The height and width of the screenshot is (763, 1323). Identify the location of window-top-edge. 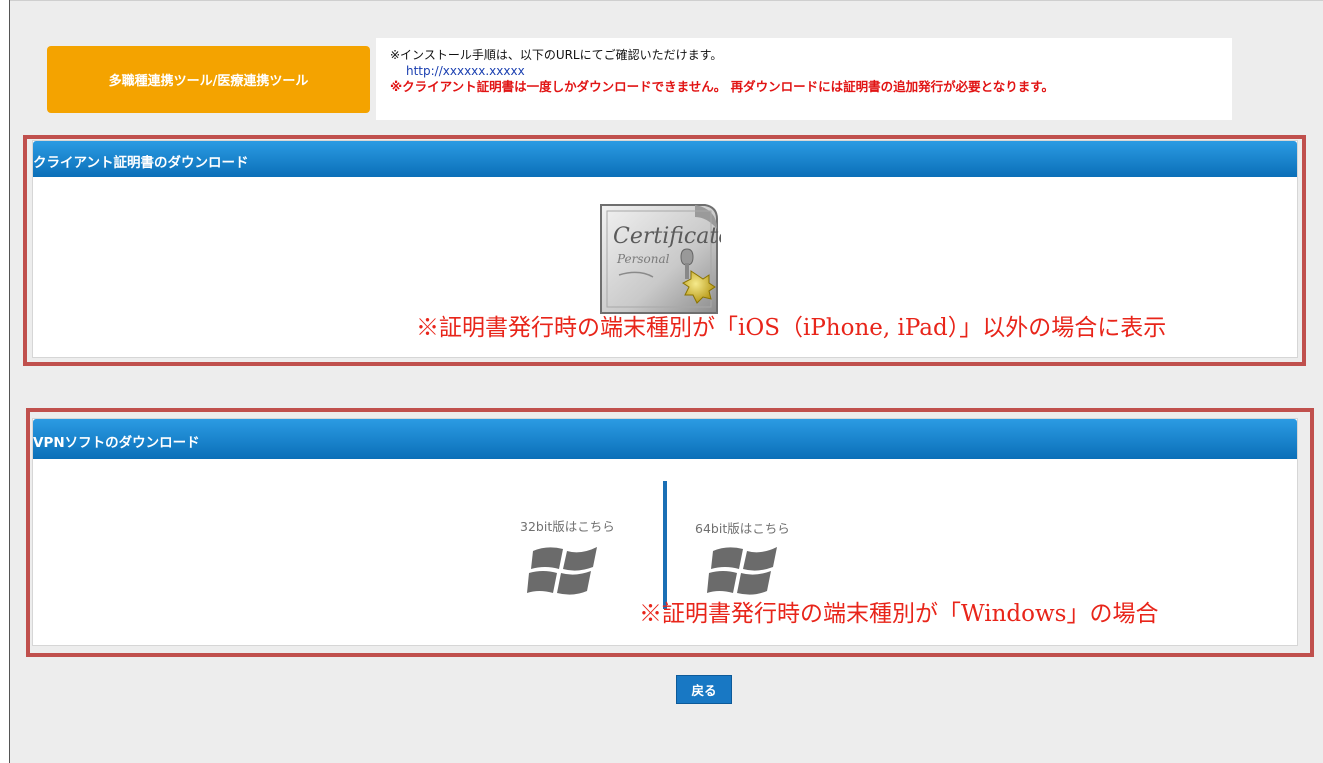
(661, 0).